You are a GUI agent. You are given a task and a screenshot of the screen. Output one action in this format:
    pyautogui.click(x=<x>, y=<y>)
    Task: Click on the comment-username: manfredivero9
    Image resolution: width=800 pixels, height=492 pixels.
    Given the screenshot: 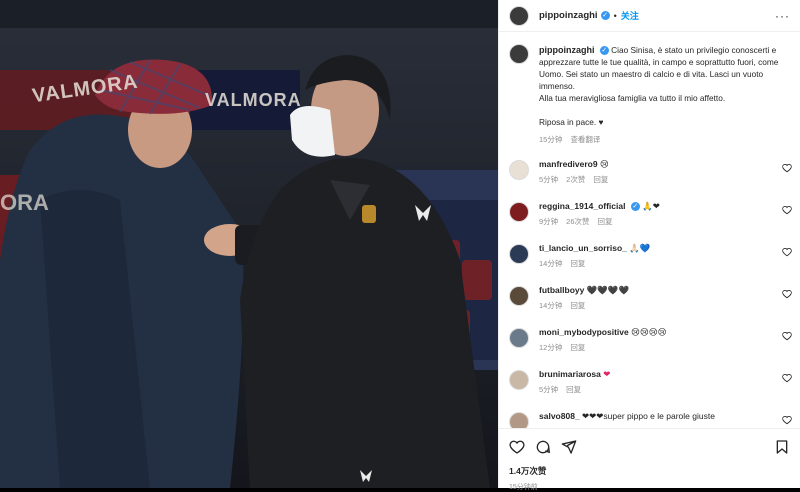 What is the action you would take?
    pyautogui.click(x=568, y=164)
    